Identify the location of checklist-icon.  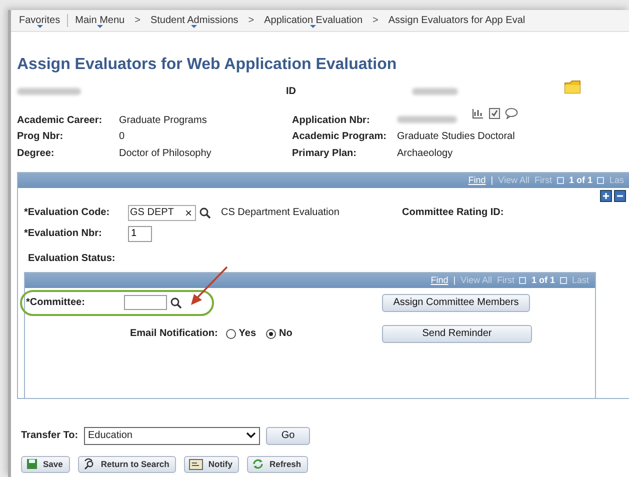
(494, 113).